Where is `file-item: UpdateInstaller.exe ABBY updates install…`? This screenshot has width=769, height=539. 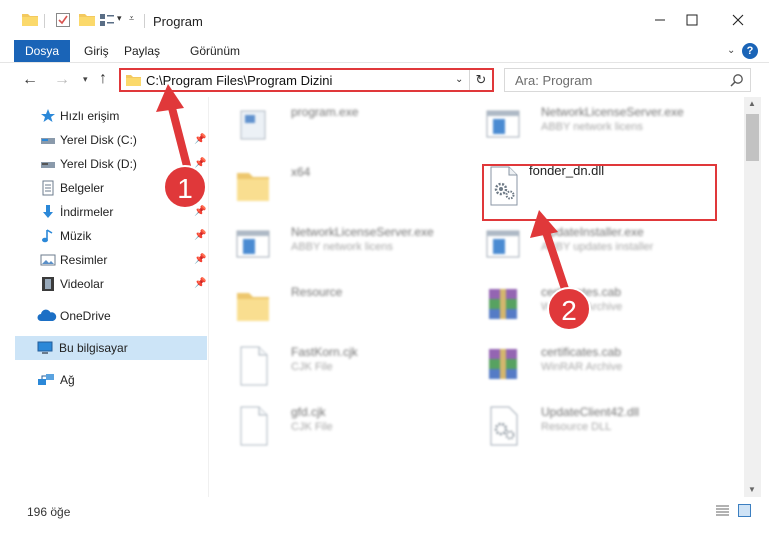 file-item: UpdateInstaller.exe ABBY updates install… is located at coordinates (586, 245).